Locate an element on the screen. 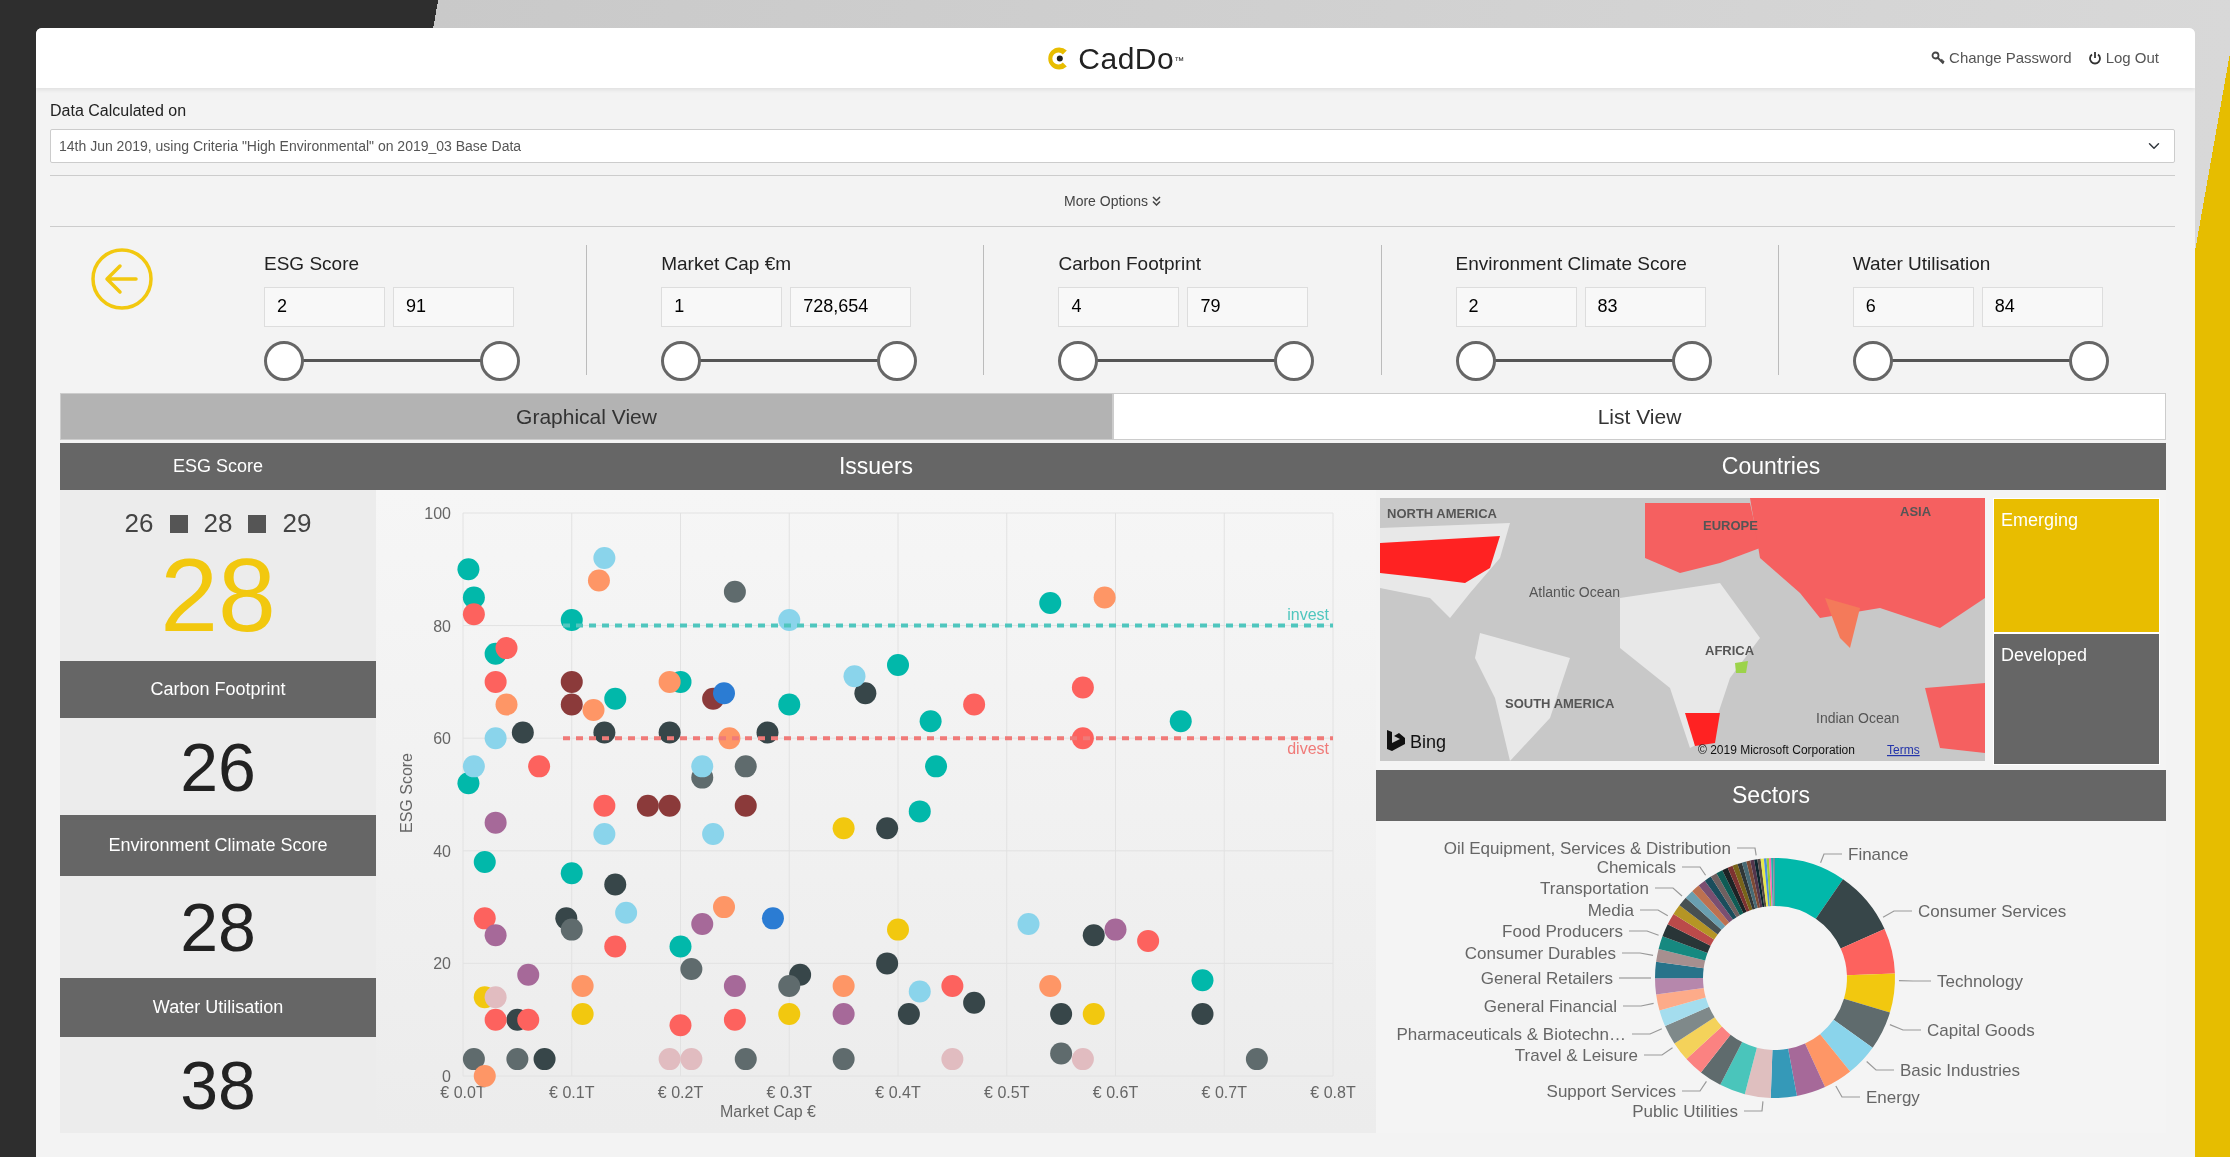  sector-label: Chemicals is located at coordinates (1636, 867).